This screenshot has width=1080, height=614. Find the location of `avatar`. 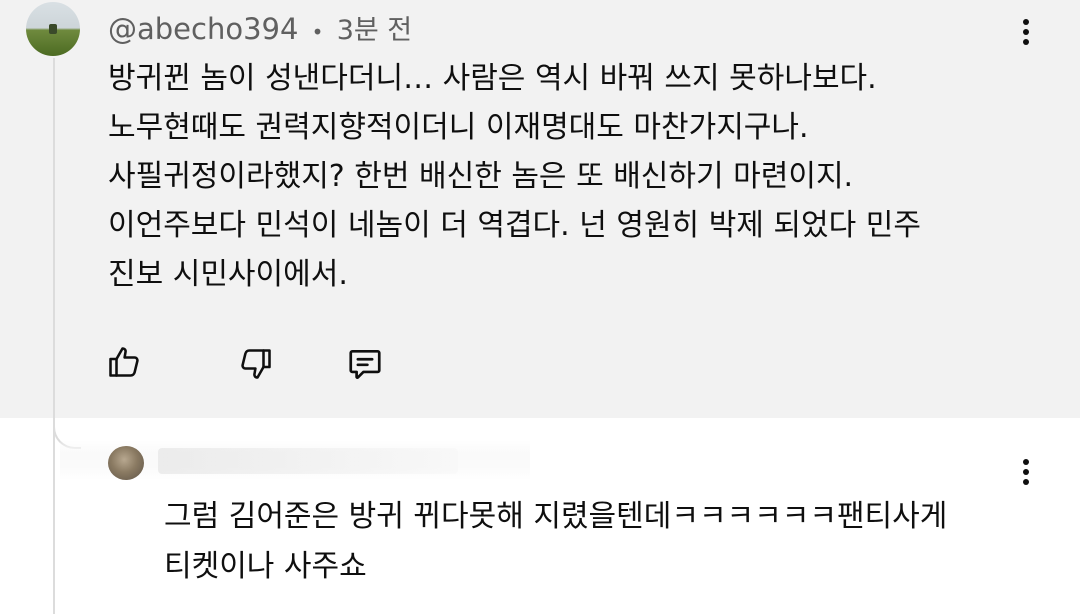

avatar is located at coordinates (53, 29).